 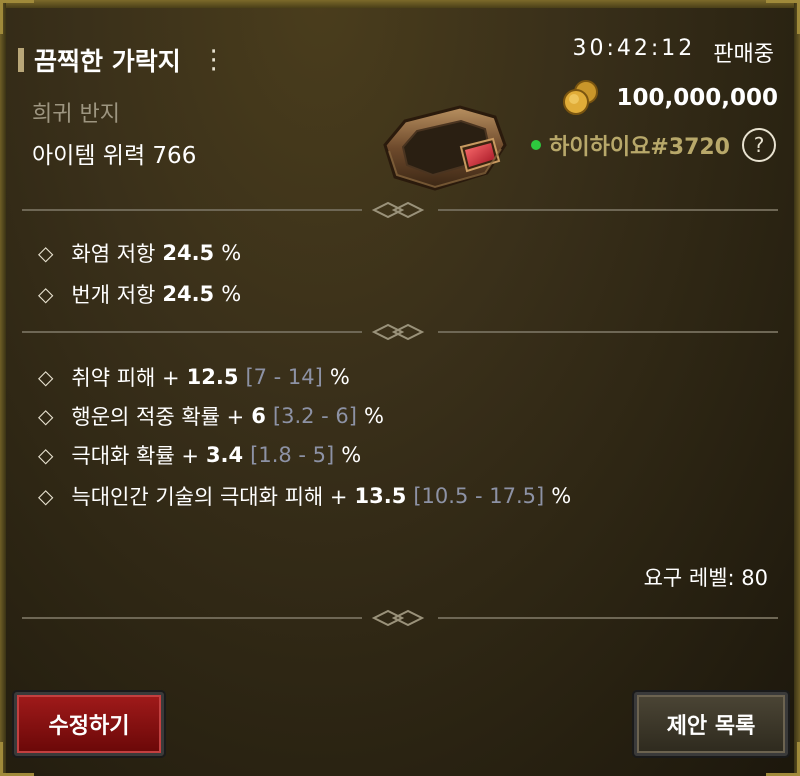 What do you see at coordinates (759, 145) in the screenshot?
I see `question-icon: ?` at bounding box center [759, 145].